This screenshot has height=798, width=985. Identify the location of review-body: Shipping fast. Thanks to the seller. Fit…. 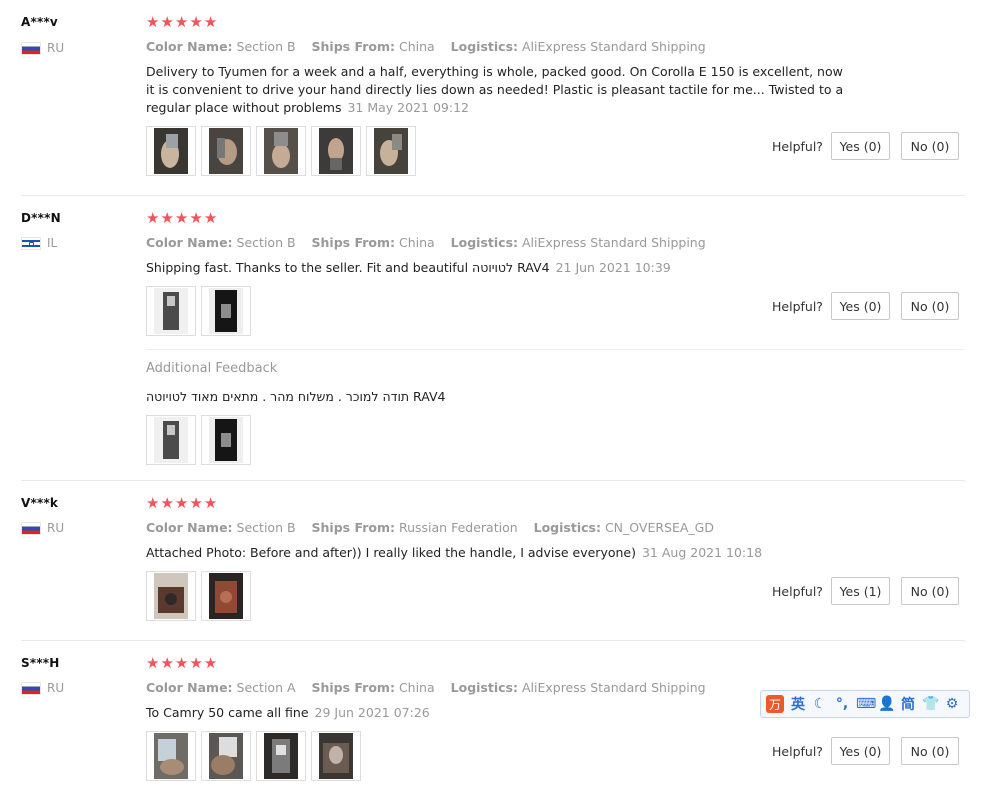
(348, 267).